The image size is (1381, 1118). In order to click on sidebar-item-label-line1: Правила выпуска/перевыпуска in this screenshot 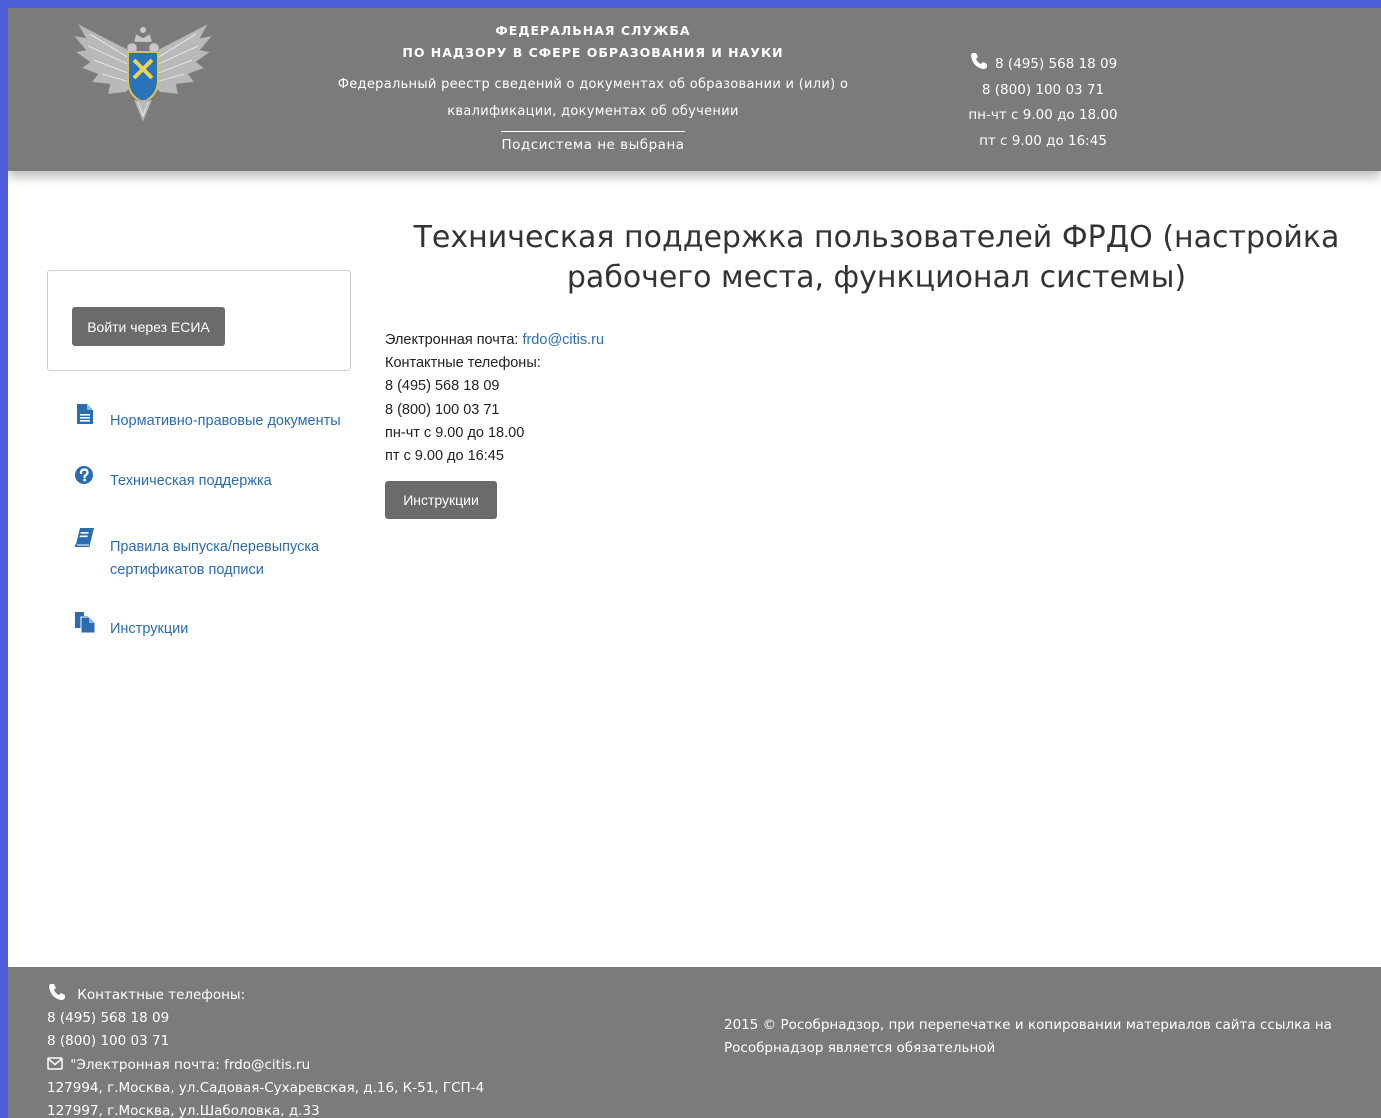, I will do `click(215, 547)`.